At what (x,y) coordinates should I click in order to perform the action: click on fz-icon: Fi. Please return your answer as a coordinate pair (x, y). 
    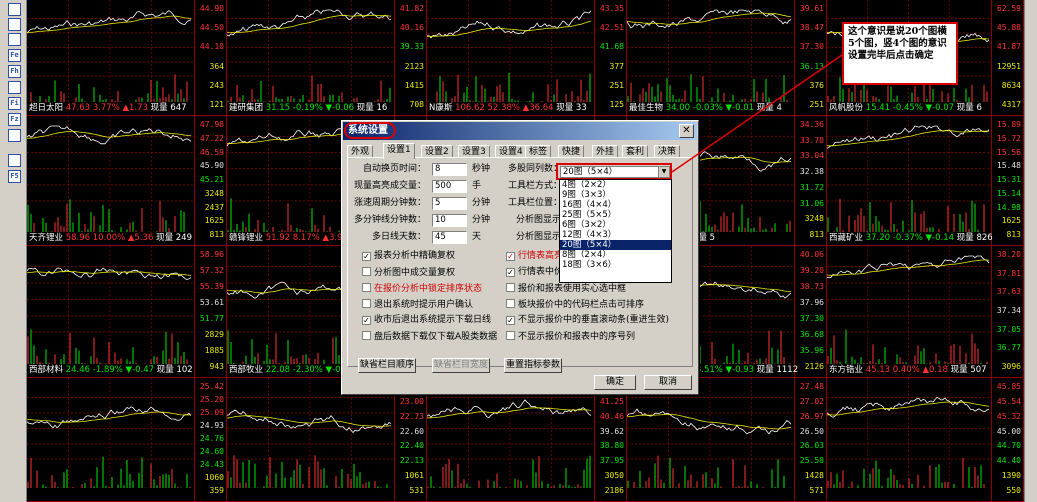
    Looking at the image, I should click on (14, 103).